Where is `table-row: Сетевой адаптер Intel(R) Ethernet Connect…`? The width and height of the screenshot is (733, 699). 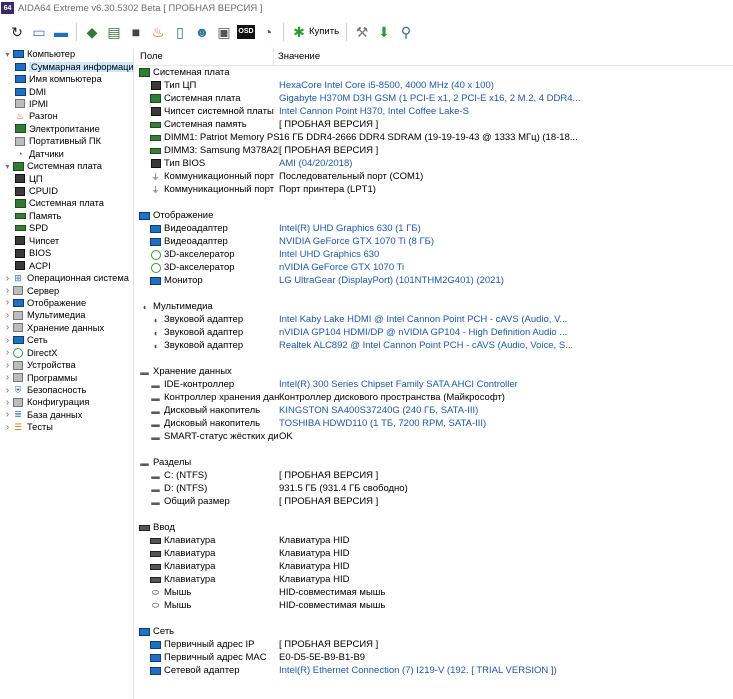 table-row: Сетевой адаптер Intel(R) Ethernet Connect… is located at coordinates (434, 670).